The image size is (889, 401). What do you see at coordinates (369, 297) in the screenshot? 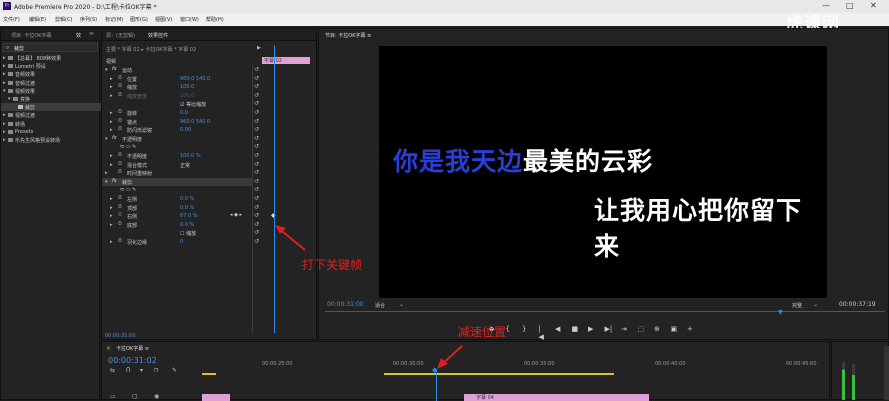
I see `annotation-arrows` at bounding box center [369, 297].